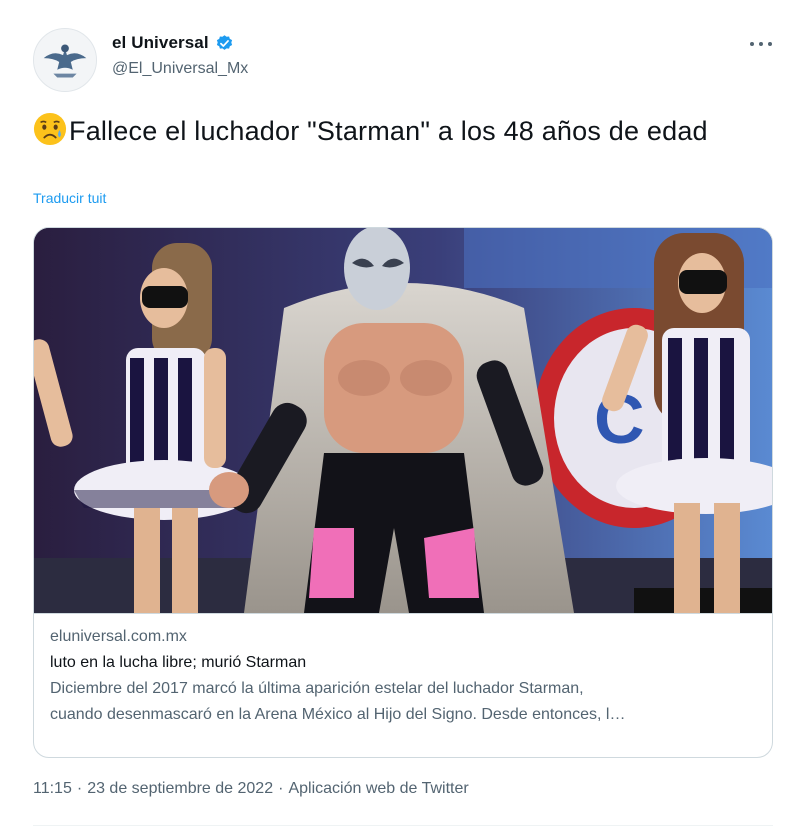 This screenshot has width=800, height=838. I want to click on author-handle: @El_Universal_Mx, so click(180, 69).